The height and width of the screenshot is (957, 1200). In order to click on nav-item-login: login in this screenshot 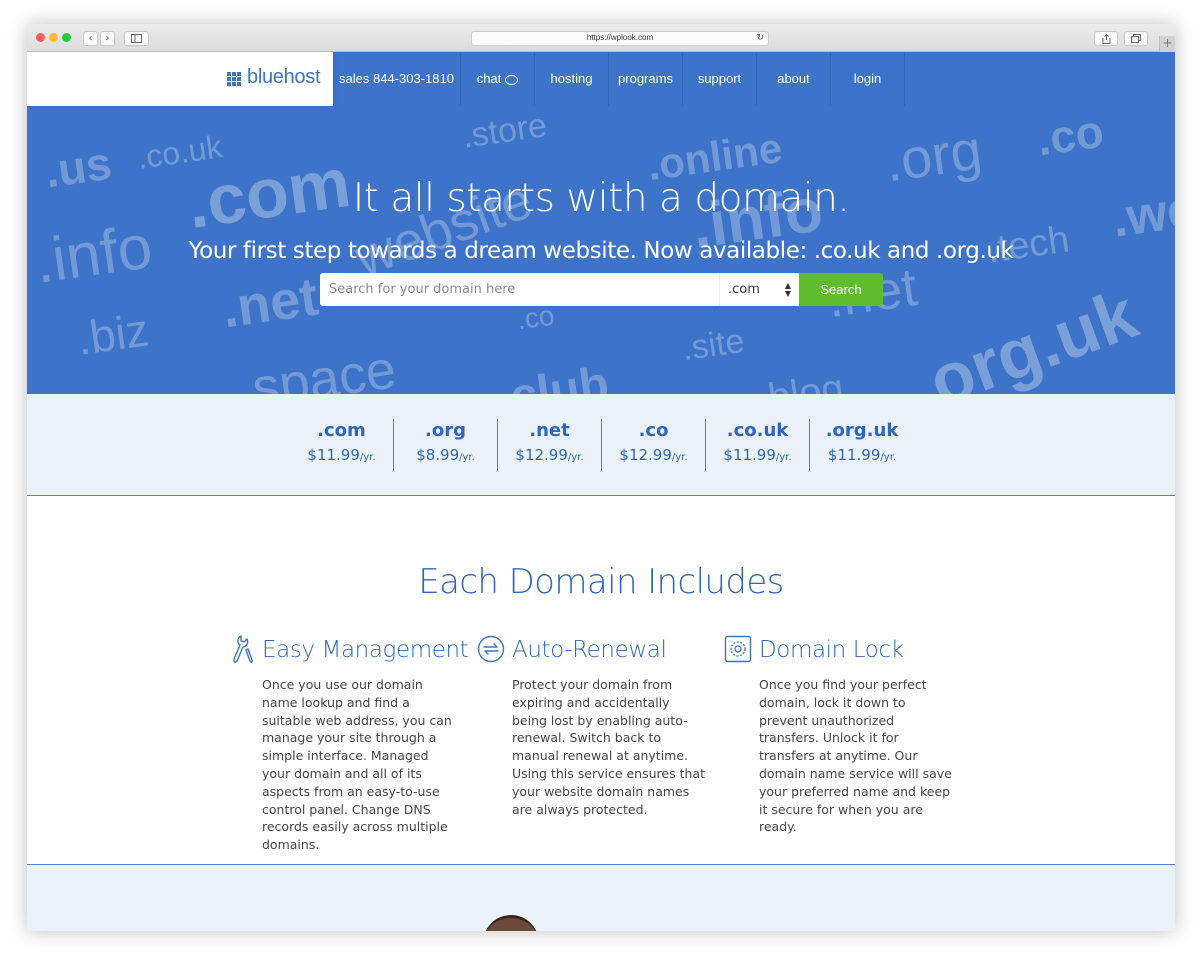, I will do `click(868, 79)`.